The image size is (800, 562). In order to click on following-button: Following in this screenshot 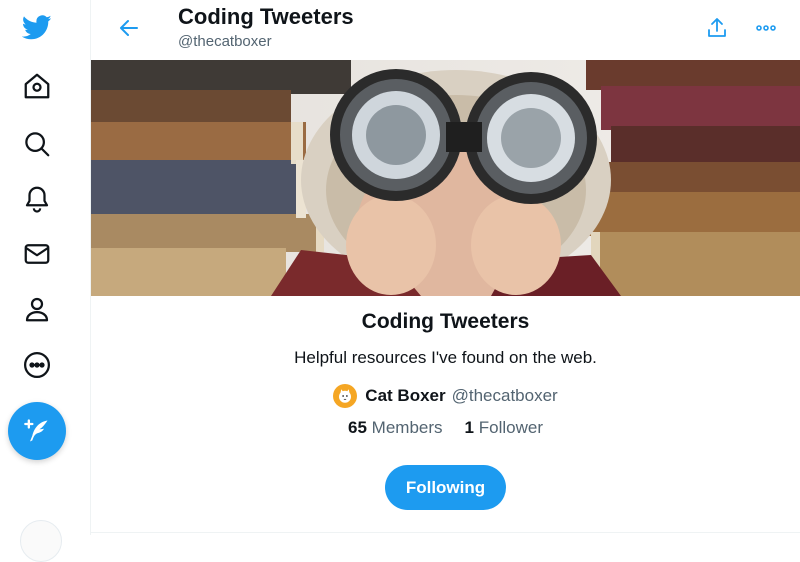, I will do `click(445, 487)`.